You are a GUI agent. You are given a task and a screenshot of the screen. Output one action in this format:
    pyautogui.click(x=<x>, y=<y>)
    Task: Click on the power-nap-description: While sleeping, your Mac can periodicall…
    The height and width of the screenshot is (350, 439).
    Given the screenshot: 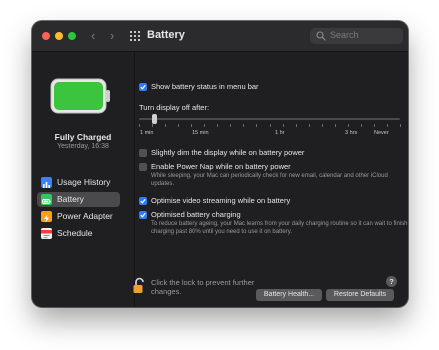 What is the action you would take?
    pyautogui.click(x=269, y=180)
    